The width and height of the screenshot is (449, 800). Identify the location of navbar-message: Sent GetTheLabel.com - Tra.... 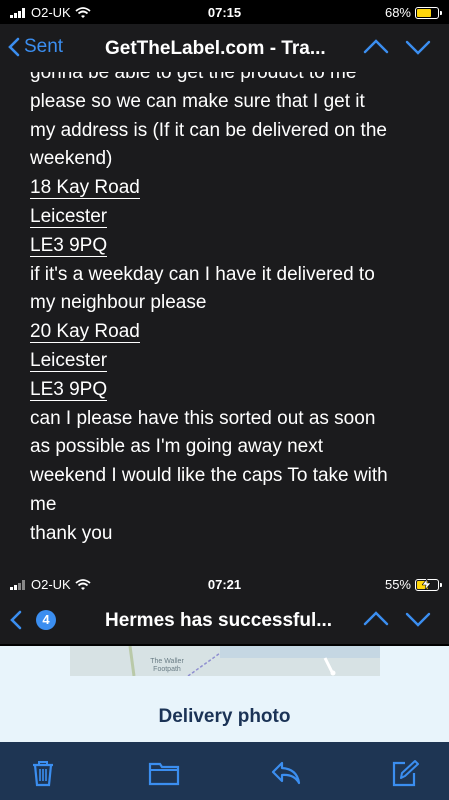
(224, 48).